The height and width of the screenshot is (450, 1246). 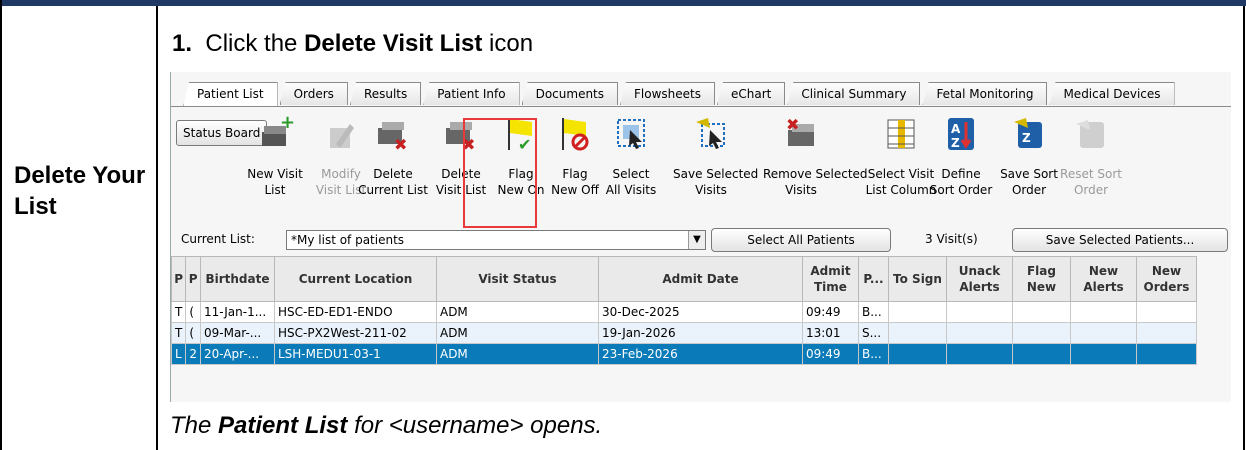 What do you see at coordinates (631, 155) in the screenshot?
I see `select-all-visits-button: Select All Visits` at bounding box center [631, 155].